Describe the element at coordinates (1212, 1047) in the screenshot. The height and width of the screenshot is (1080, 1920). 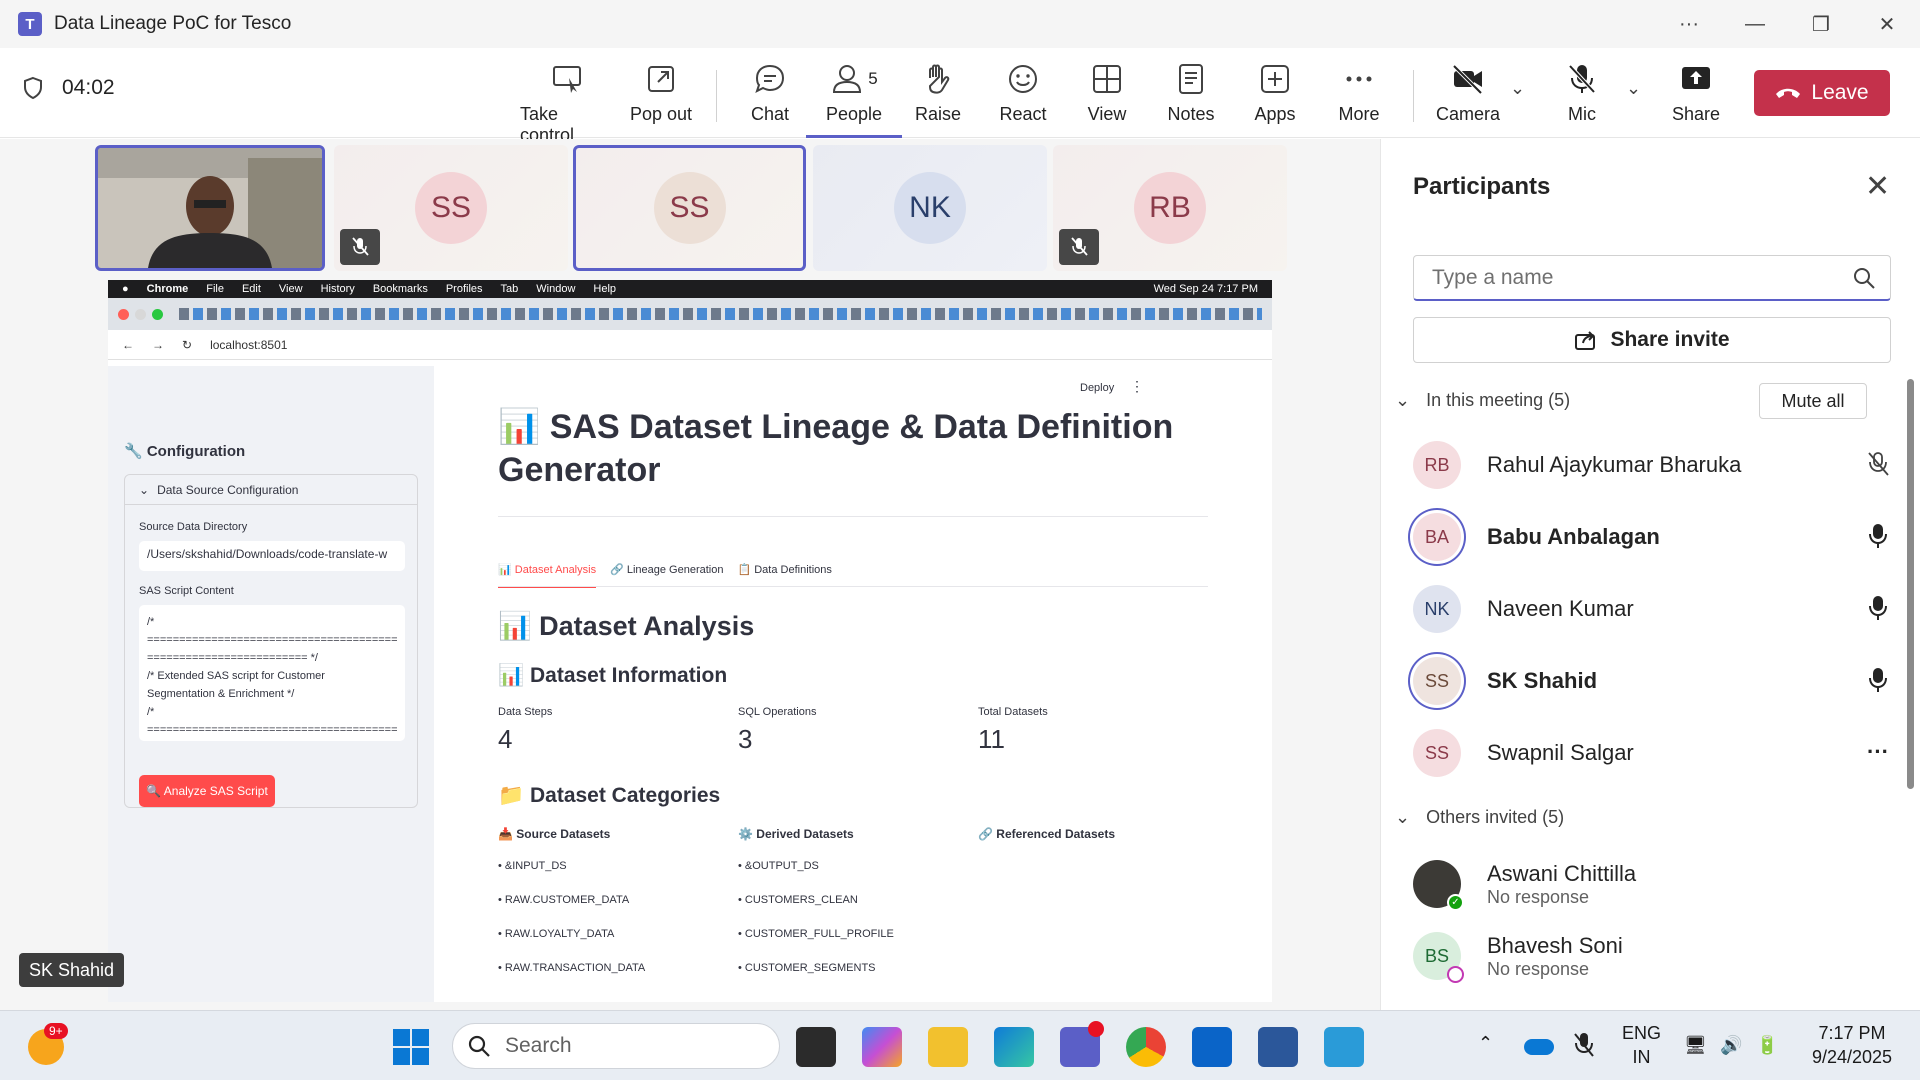
I see `outlook-icon` at that location.